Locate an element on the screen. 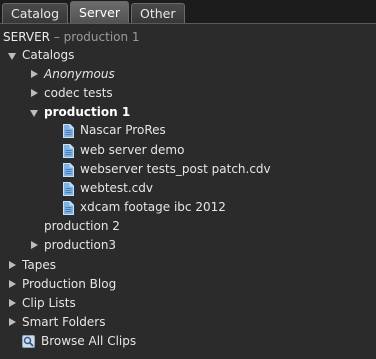 The image size is (376, 359). tree-item-production3: production3 is located at coordinates (73, 245).